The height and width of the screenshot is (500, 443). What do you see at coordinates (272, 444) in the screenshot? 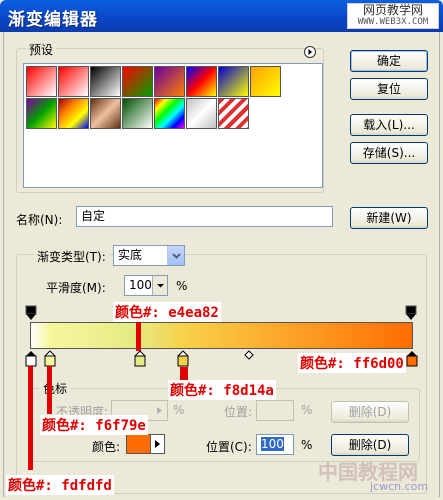
I see `color-location-value: 100` at bounding box center [272, 444].